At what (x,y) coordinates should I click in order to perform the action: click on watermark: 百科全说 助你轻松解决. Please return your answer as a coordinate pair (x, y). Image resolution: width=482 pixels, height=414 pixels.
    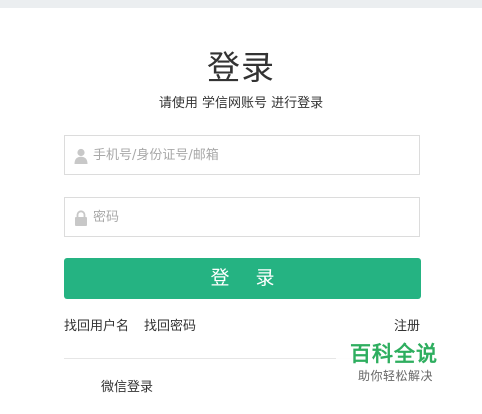
    Looking at the image, I should click on (397, 364).